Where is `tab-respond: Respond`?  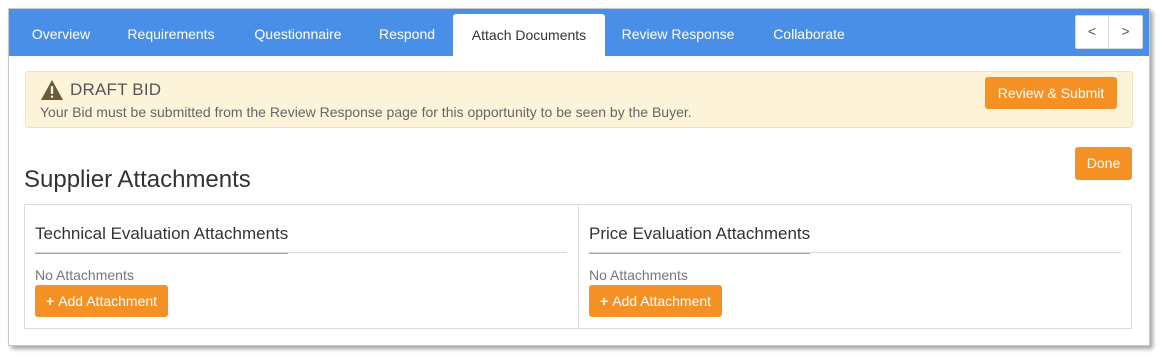
tab-respond: Respond is located at coordinates (407, 32).